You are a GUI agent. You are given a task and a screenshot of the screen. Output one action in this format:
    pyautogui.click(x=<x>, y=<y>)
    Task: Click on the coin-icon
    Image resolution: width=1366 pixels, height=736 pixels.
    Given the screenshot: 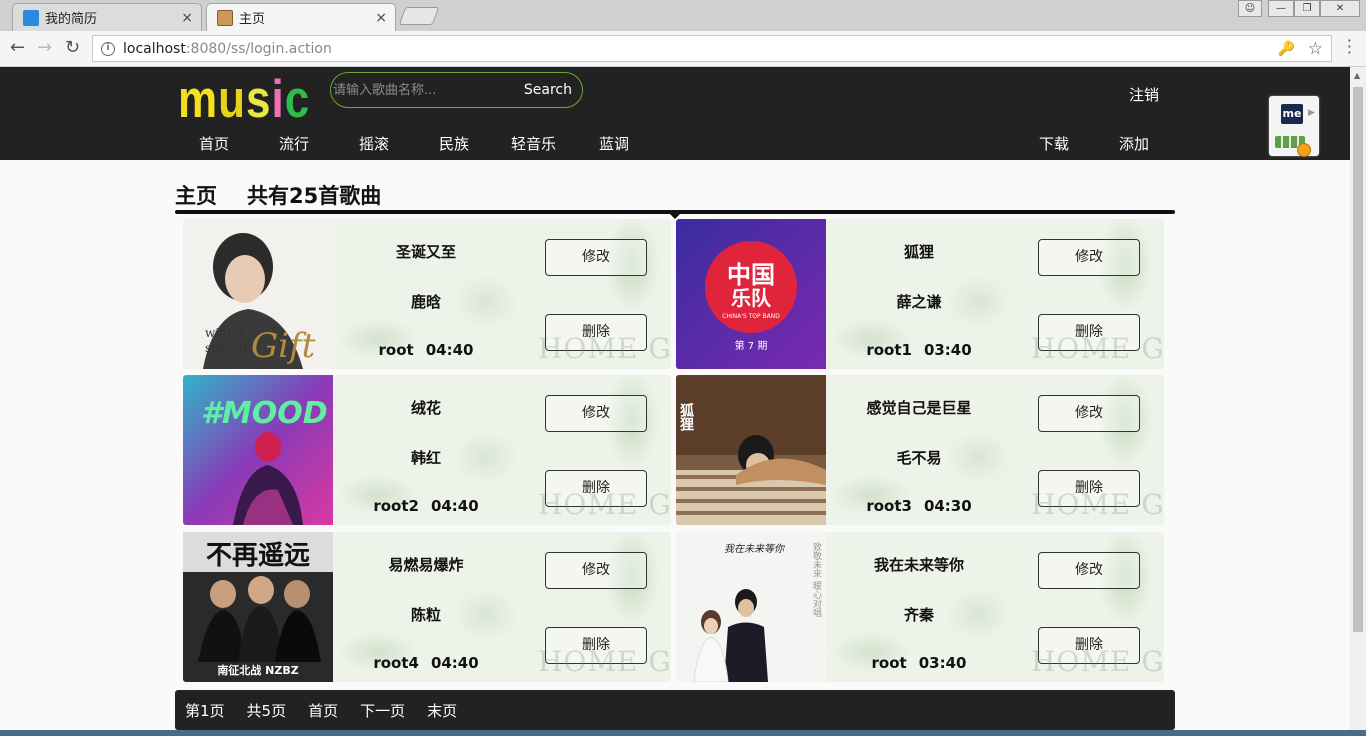 What is the action you would take?
    pyautogui.click(x=1304, y=150)
    